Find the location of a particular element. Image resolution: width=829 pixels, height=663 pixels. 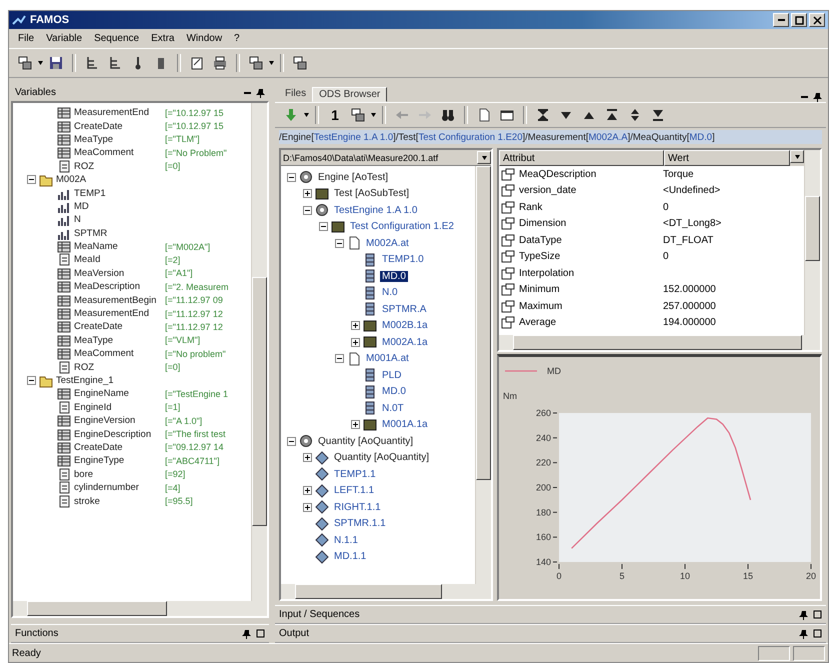

tree-item: PLD is located at coordinates (392, 375).